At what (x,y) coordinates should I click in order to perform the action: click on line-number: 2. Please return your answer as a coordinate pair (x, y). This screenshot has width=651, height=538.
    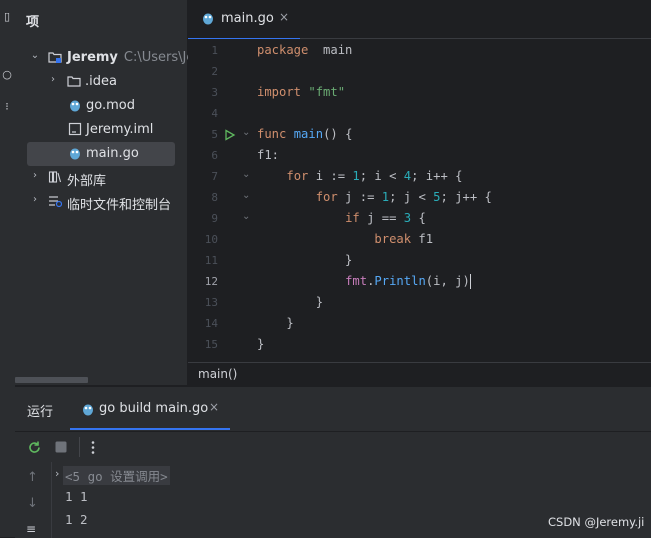
    Looking at the image, I should click on (214, 71).